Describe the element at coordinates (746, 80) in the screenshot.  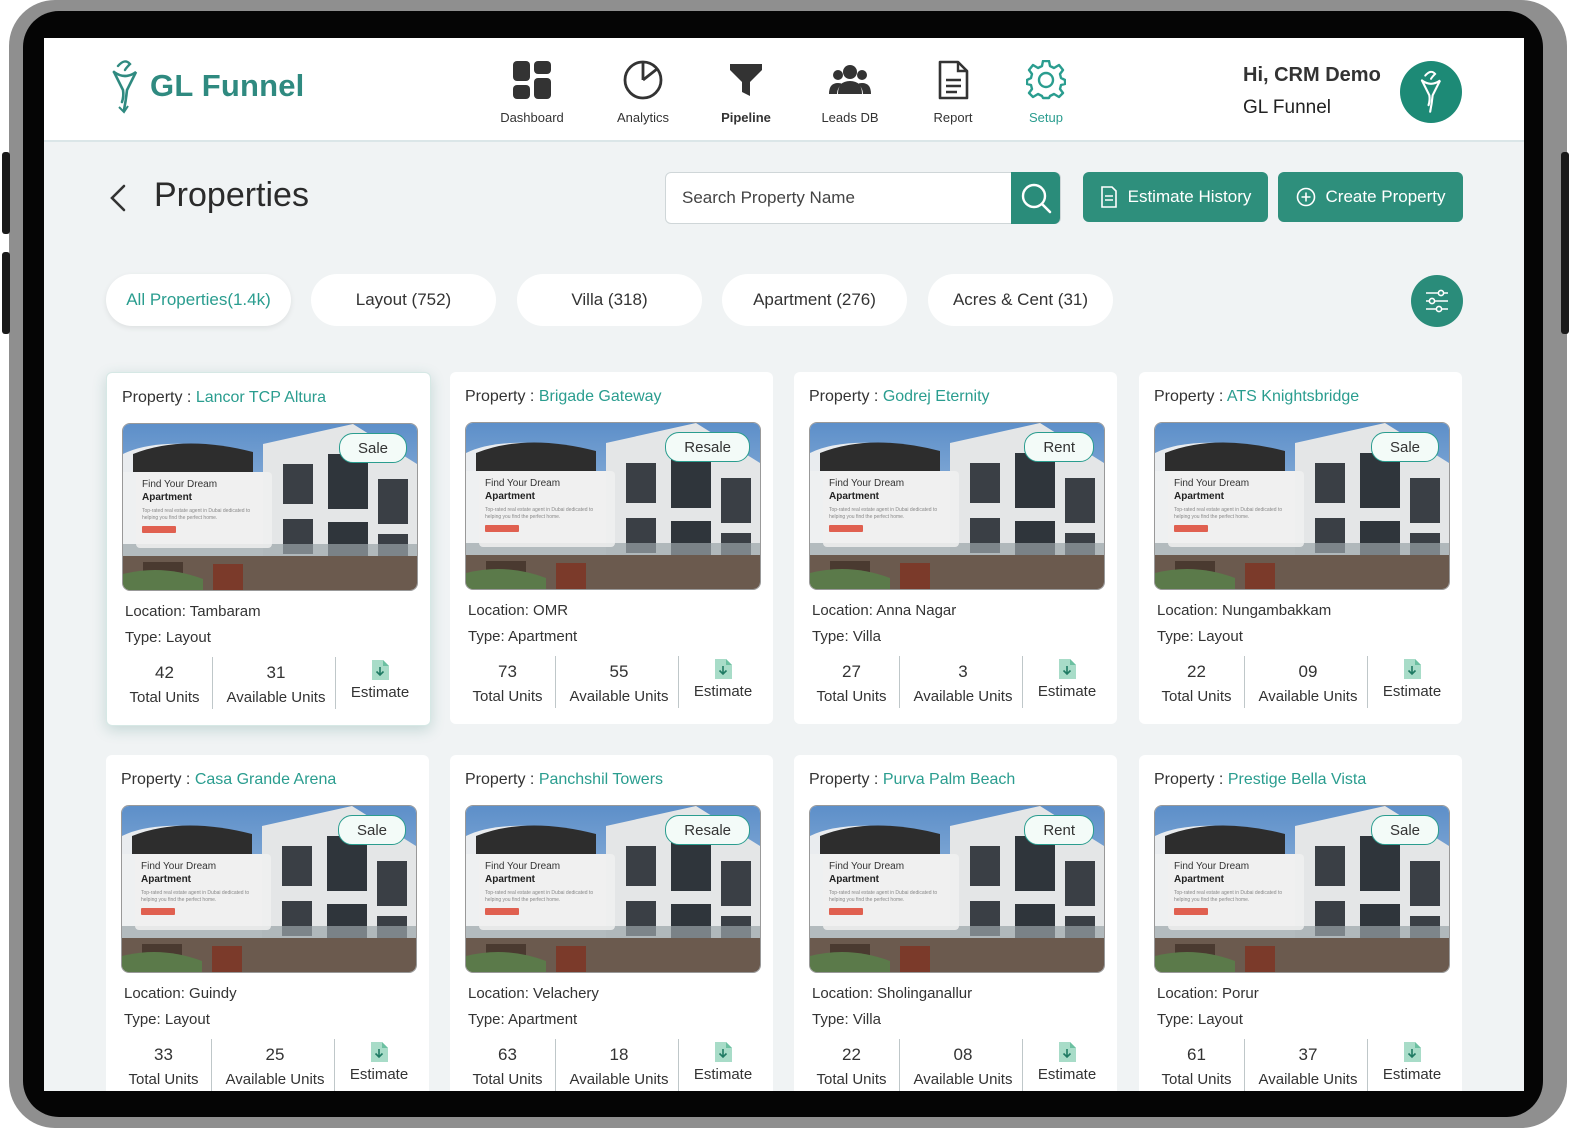
I see `pipeline-icon` at that location.